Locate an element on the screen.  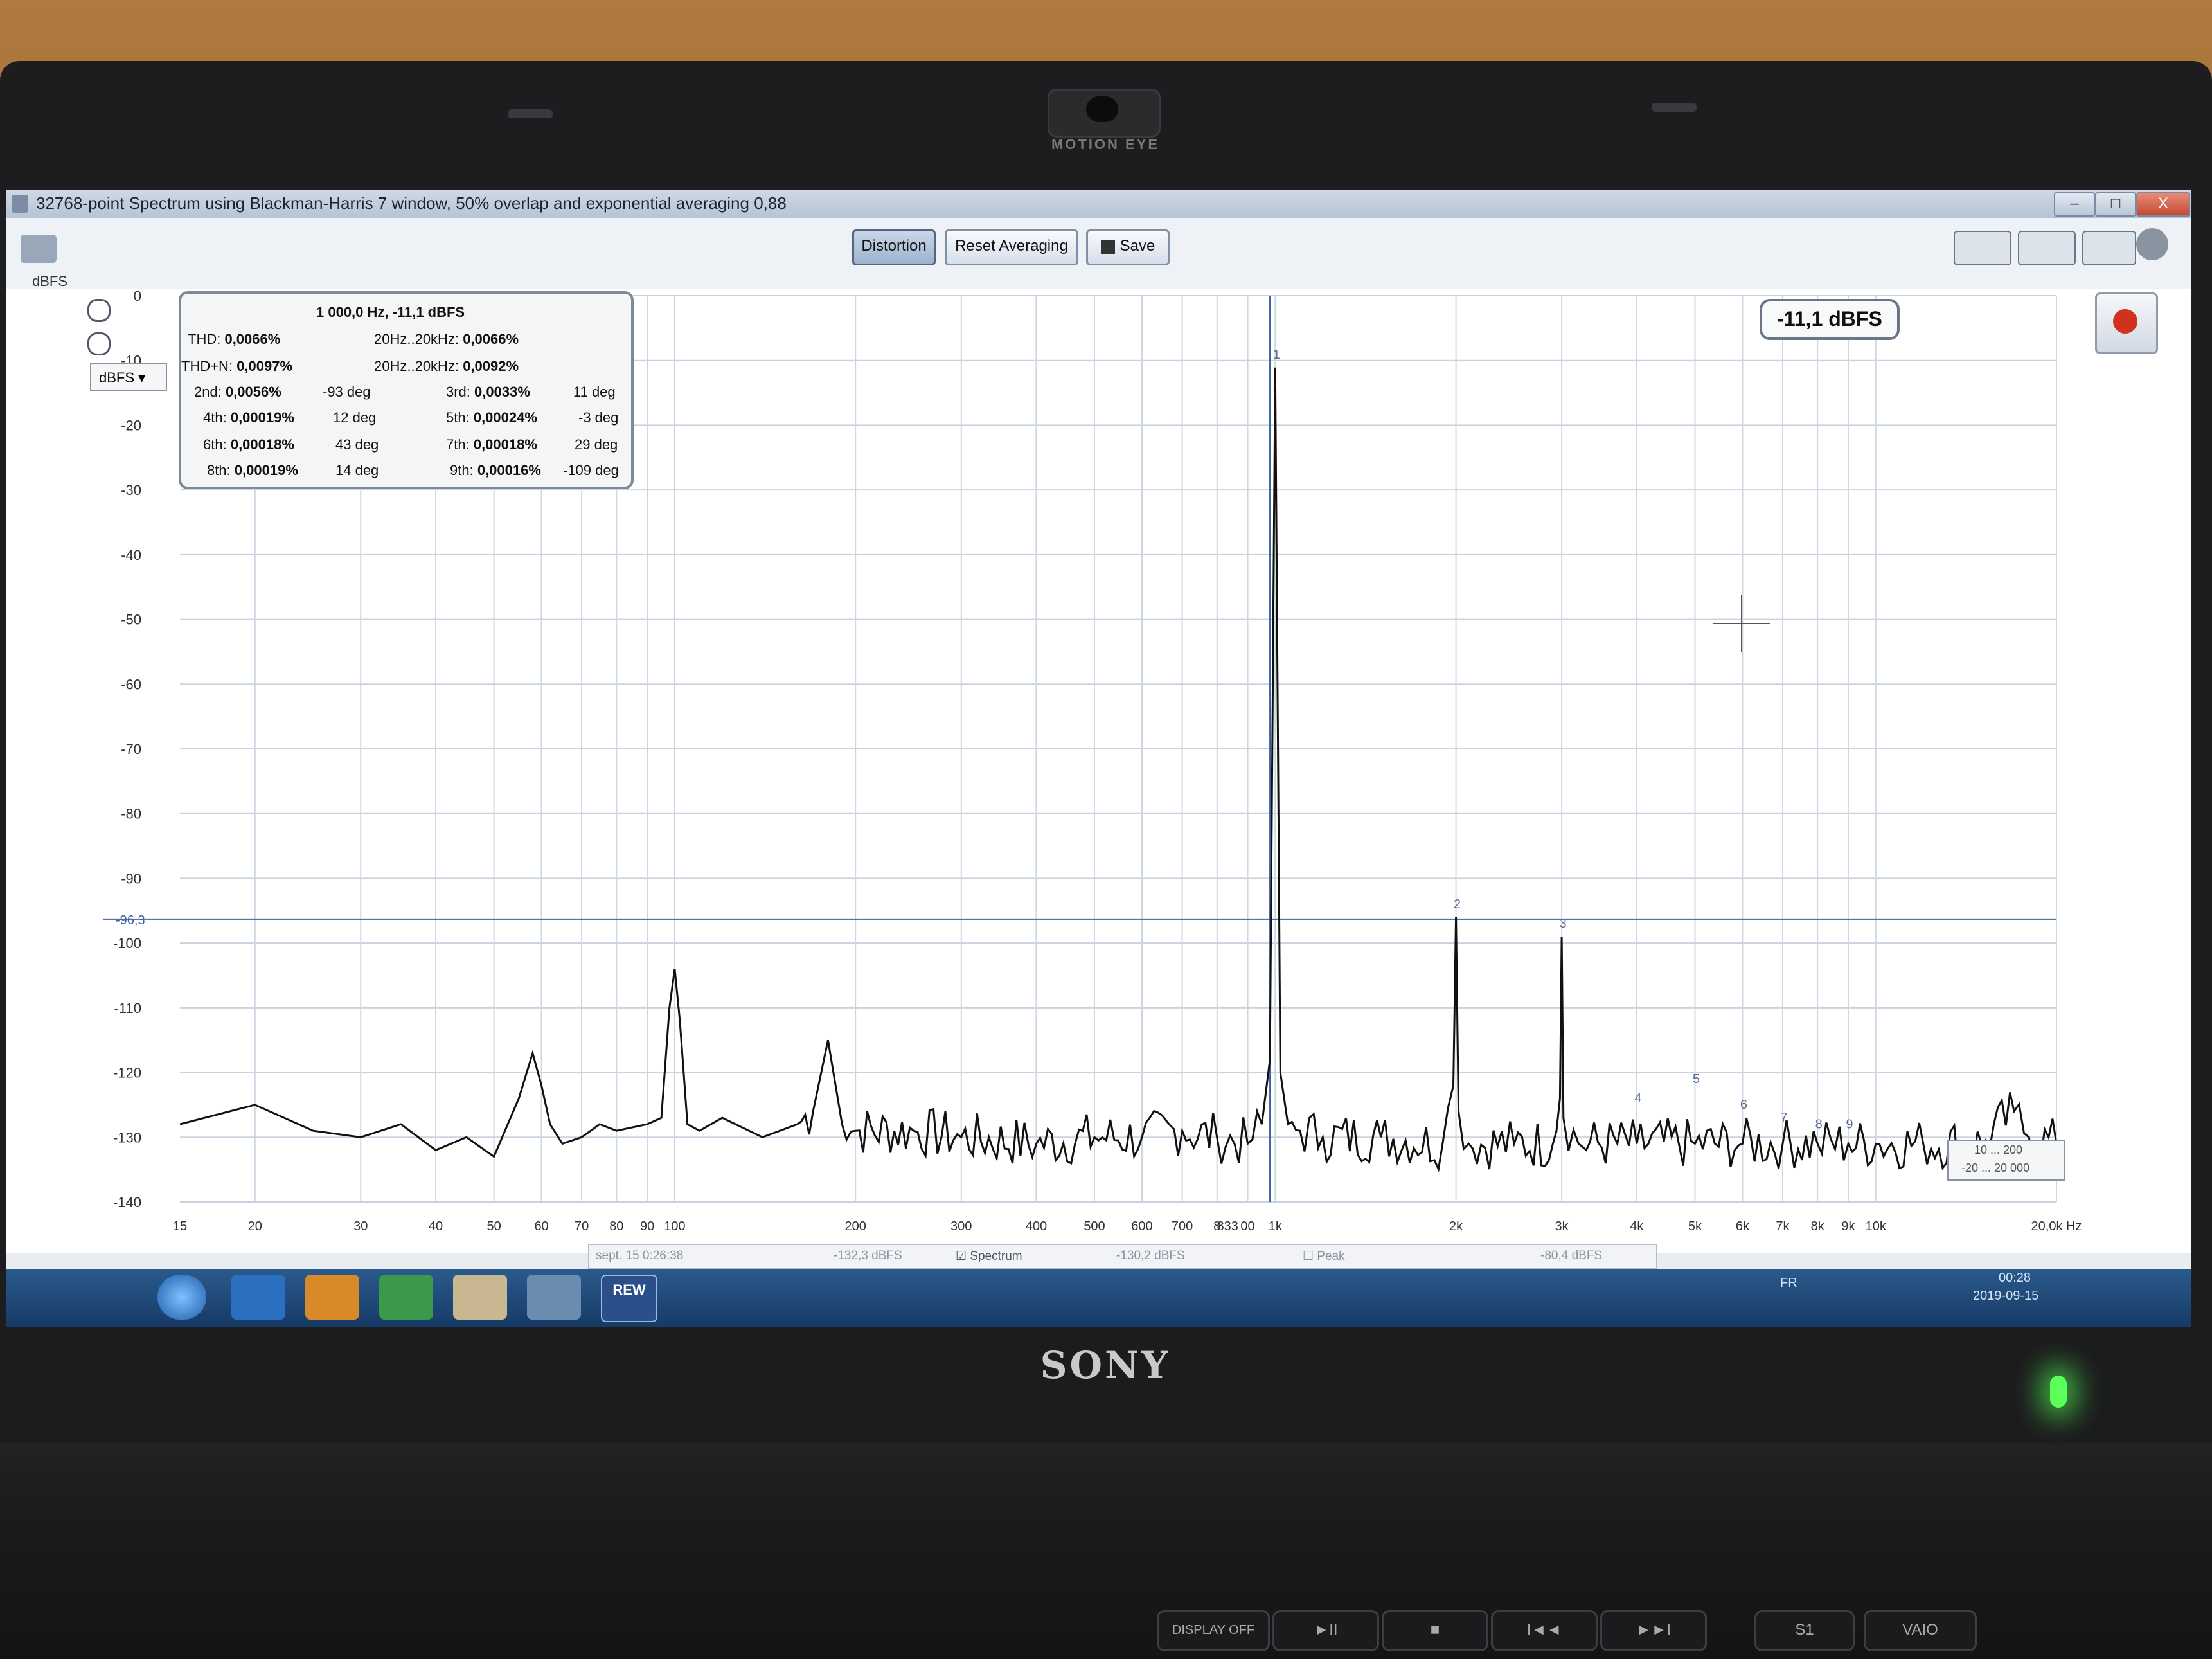
rew-icon: REW is located at coordinates (629, 1298).